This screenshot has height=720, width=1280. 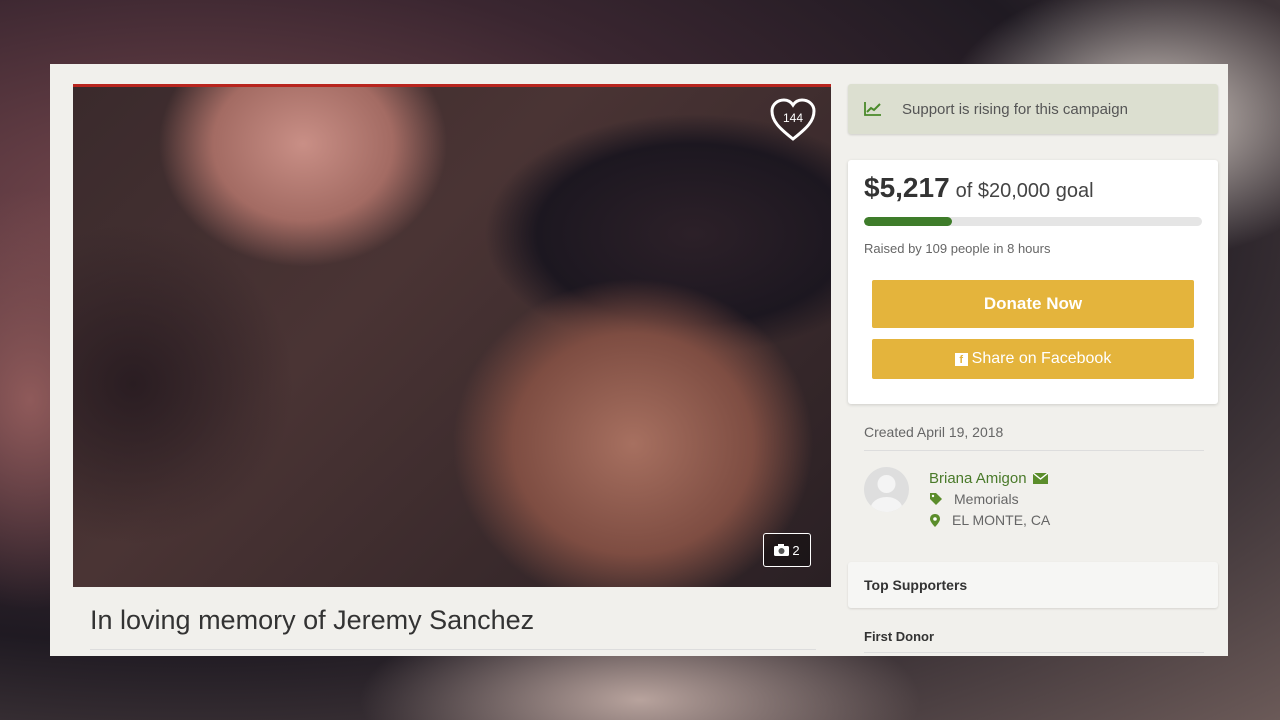 I want to click on avatar, so click(x=886, y=489).